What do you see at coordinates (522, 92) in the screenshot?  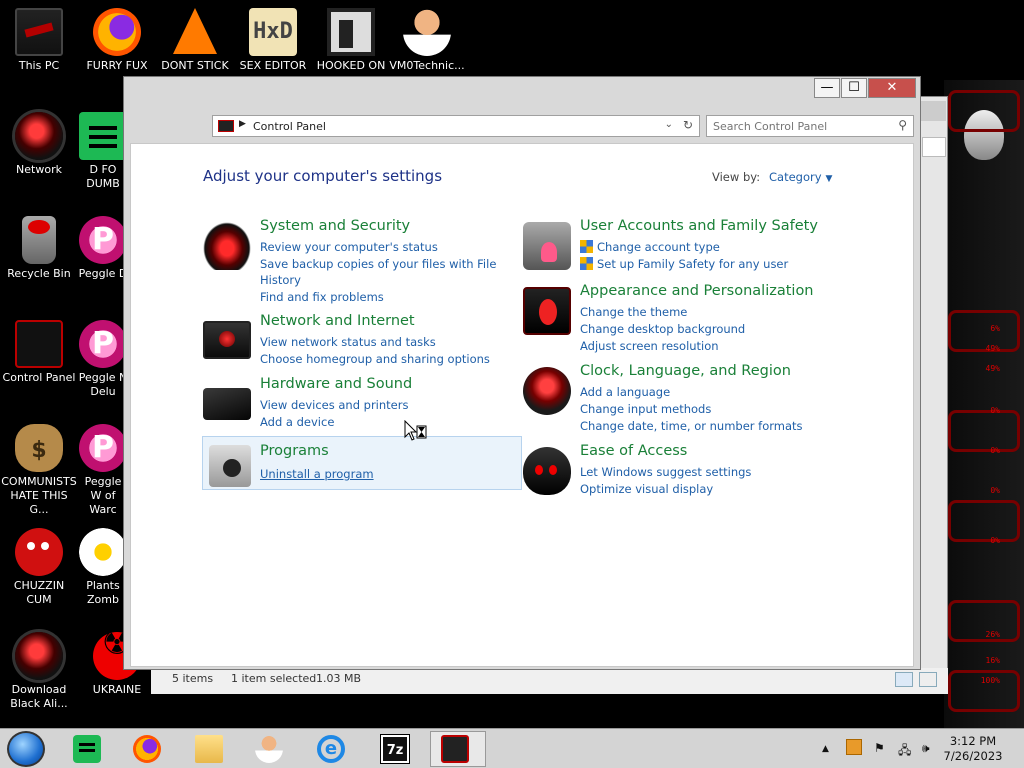 I see `title-bar: — ☐ ✕` at bounding box center [522, 92].